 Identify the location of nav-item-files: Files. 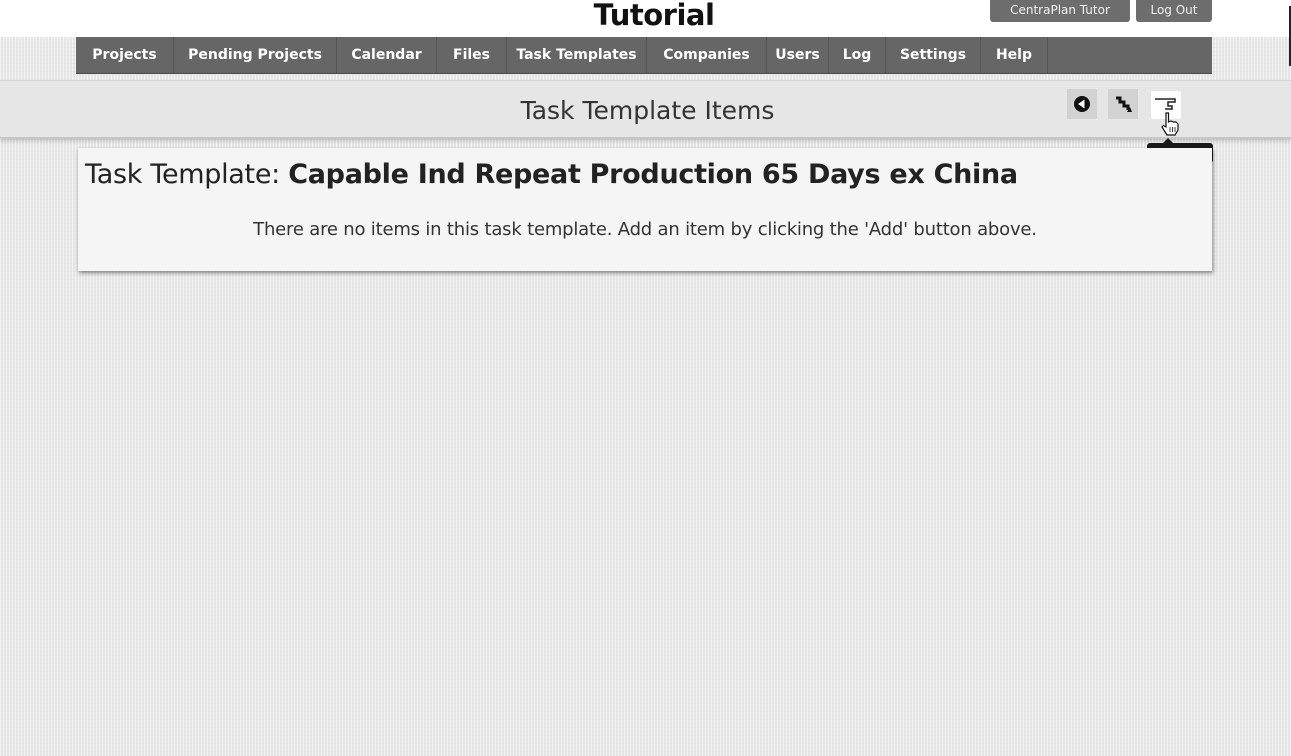
(472, 55).